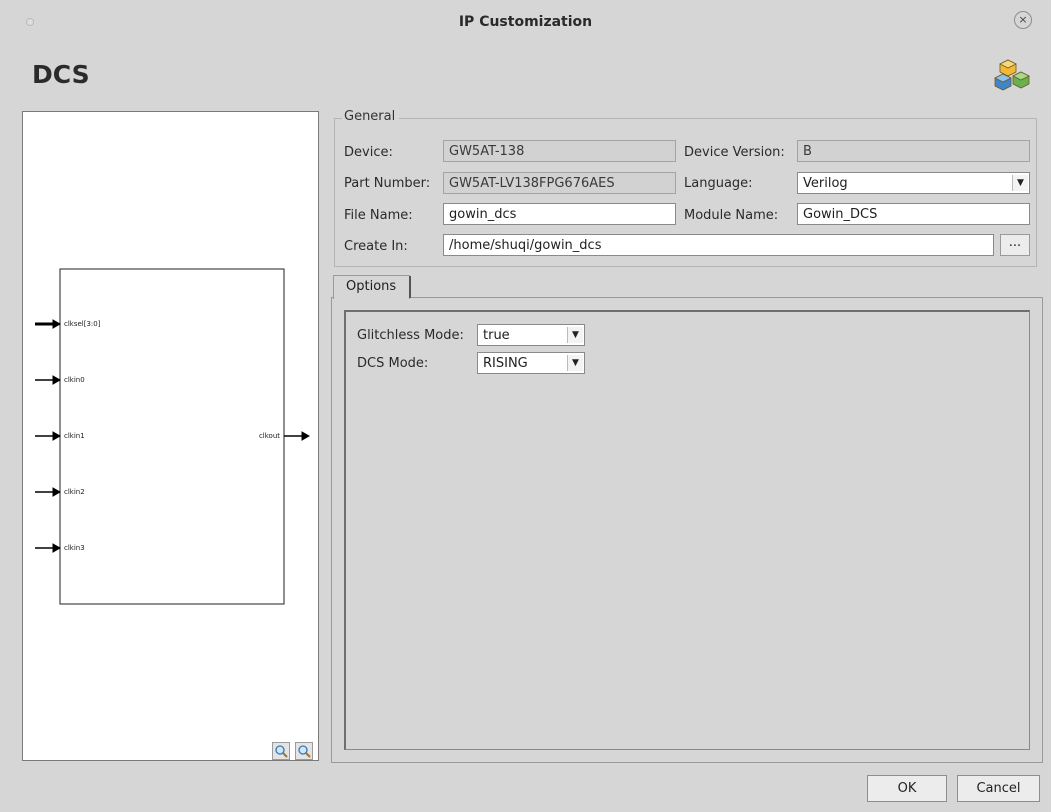 Image resolution: width=1051 pixels, height=812 pixels. Describe the element at coordinates (505, 363) in the screenshot. I see `dcs-mode-value: RISING` at that location.